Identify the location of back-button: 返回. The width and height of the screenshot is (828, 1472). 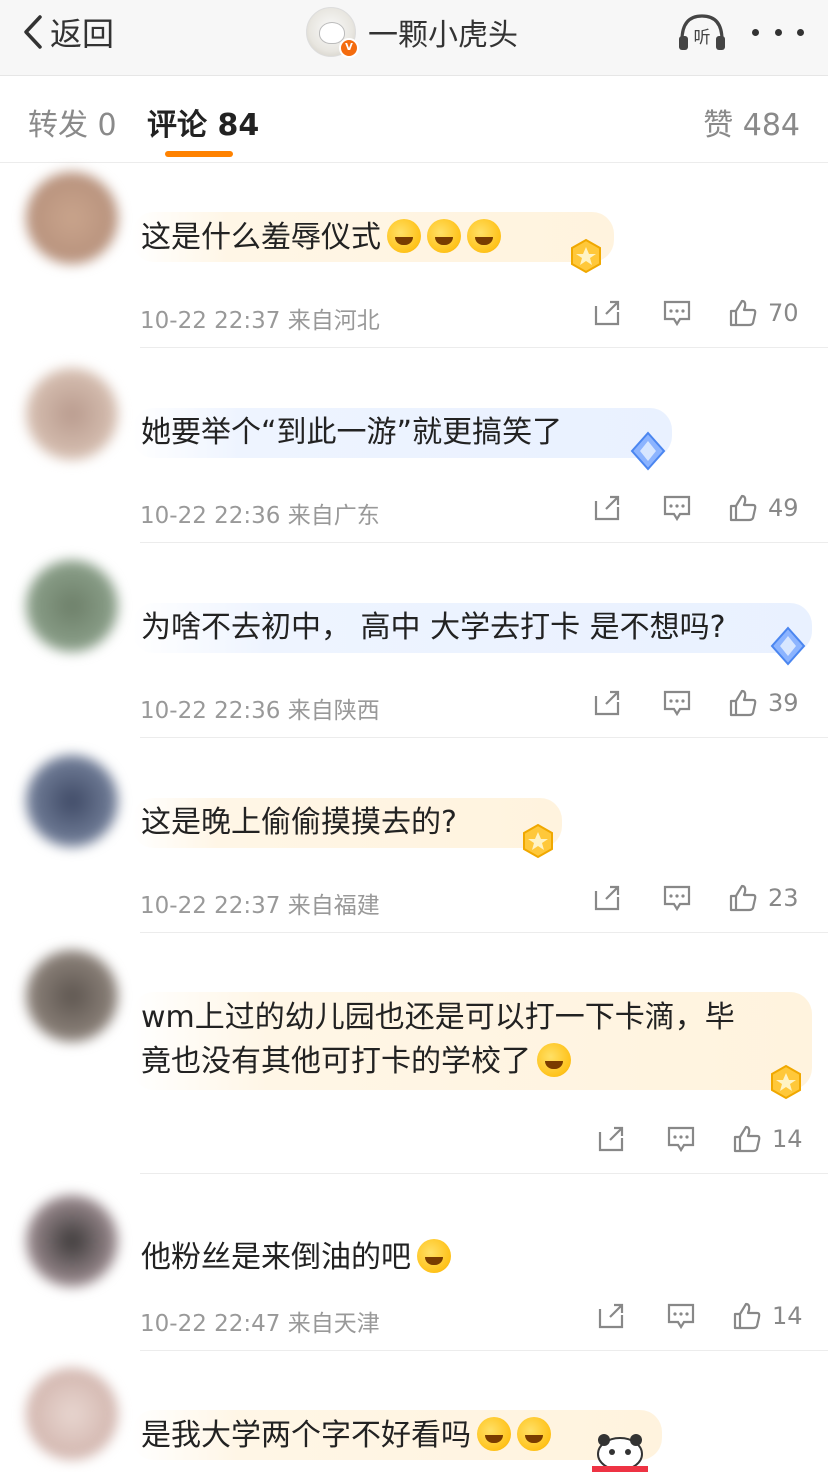
(67, 32).